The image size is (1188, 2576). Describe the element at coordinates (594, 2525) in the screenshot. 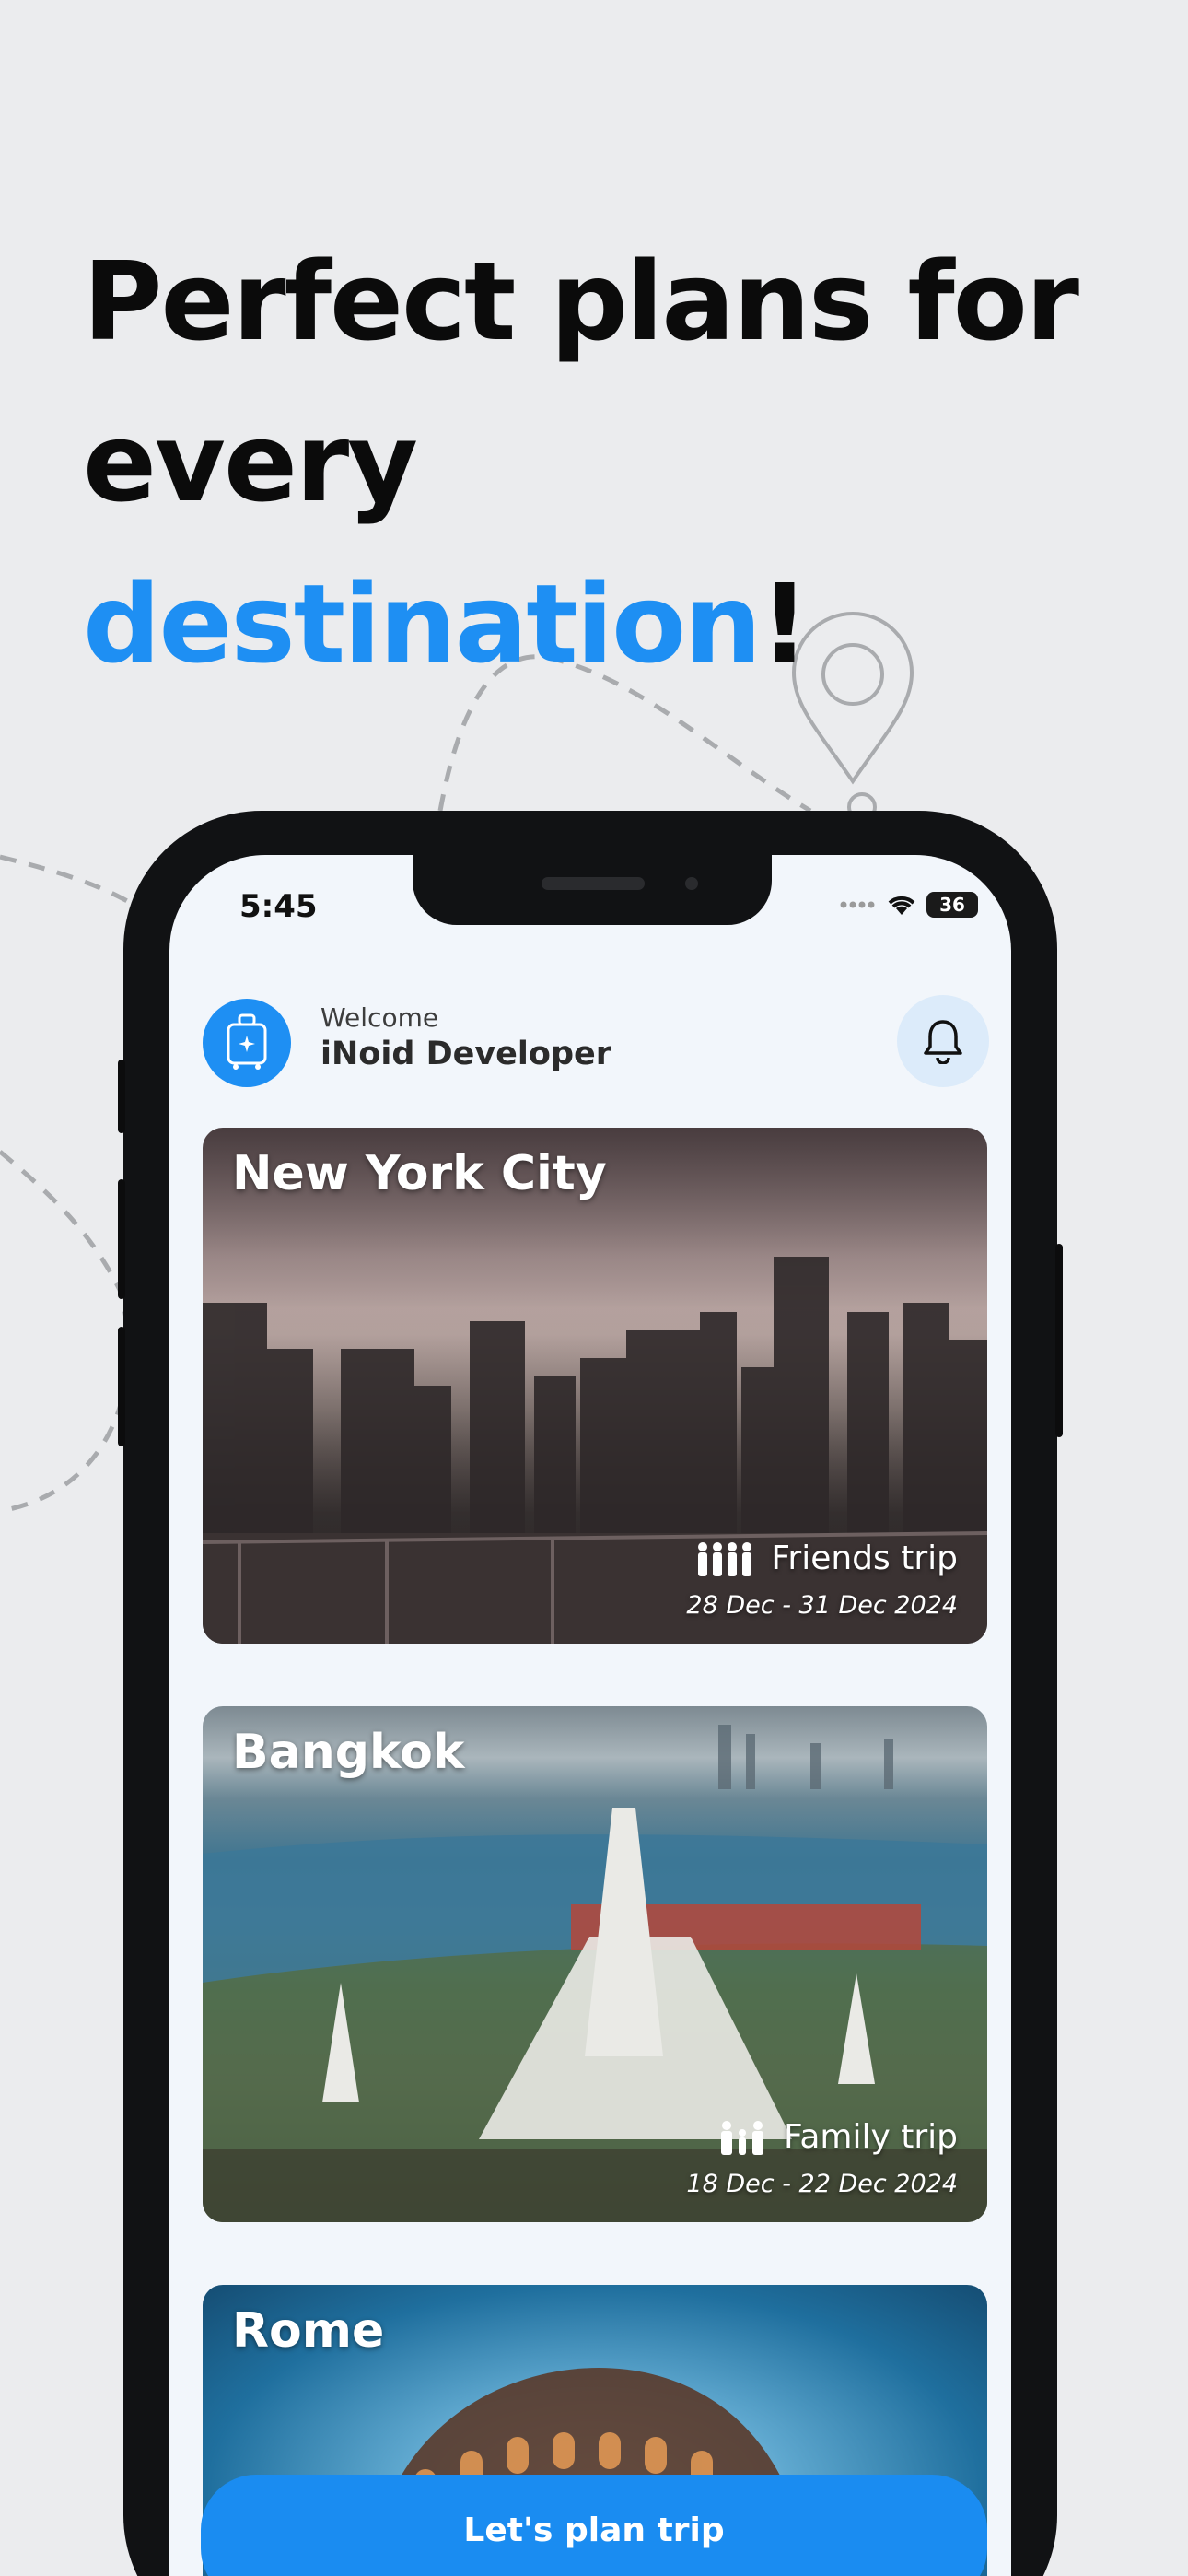

I see `plan-trip-button: Let's plan trip` at that location.